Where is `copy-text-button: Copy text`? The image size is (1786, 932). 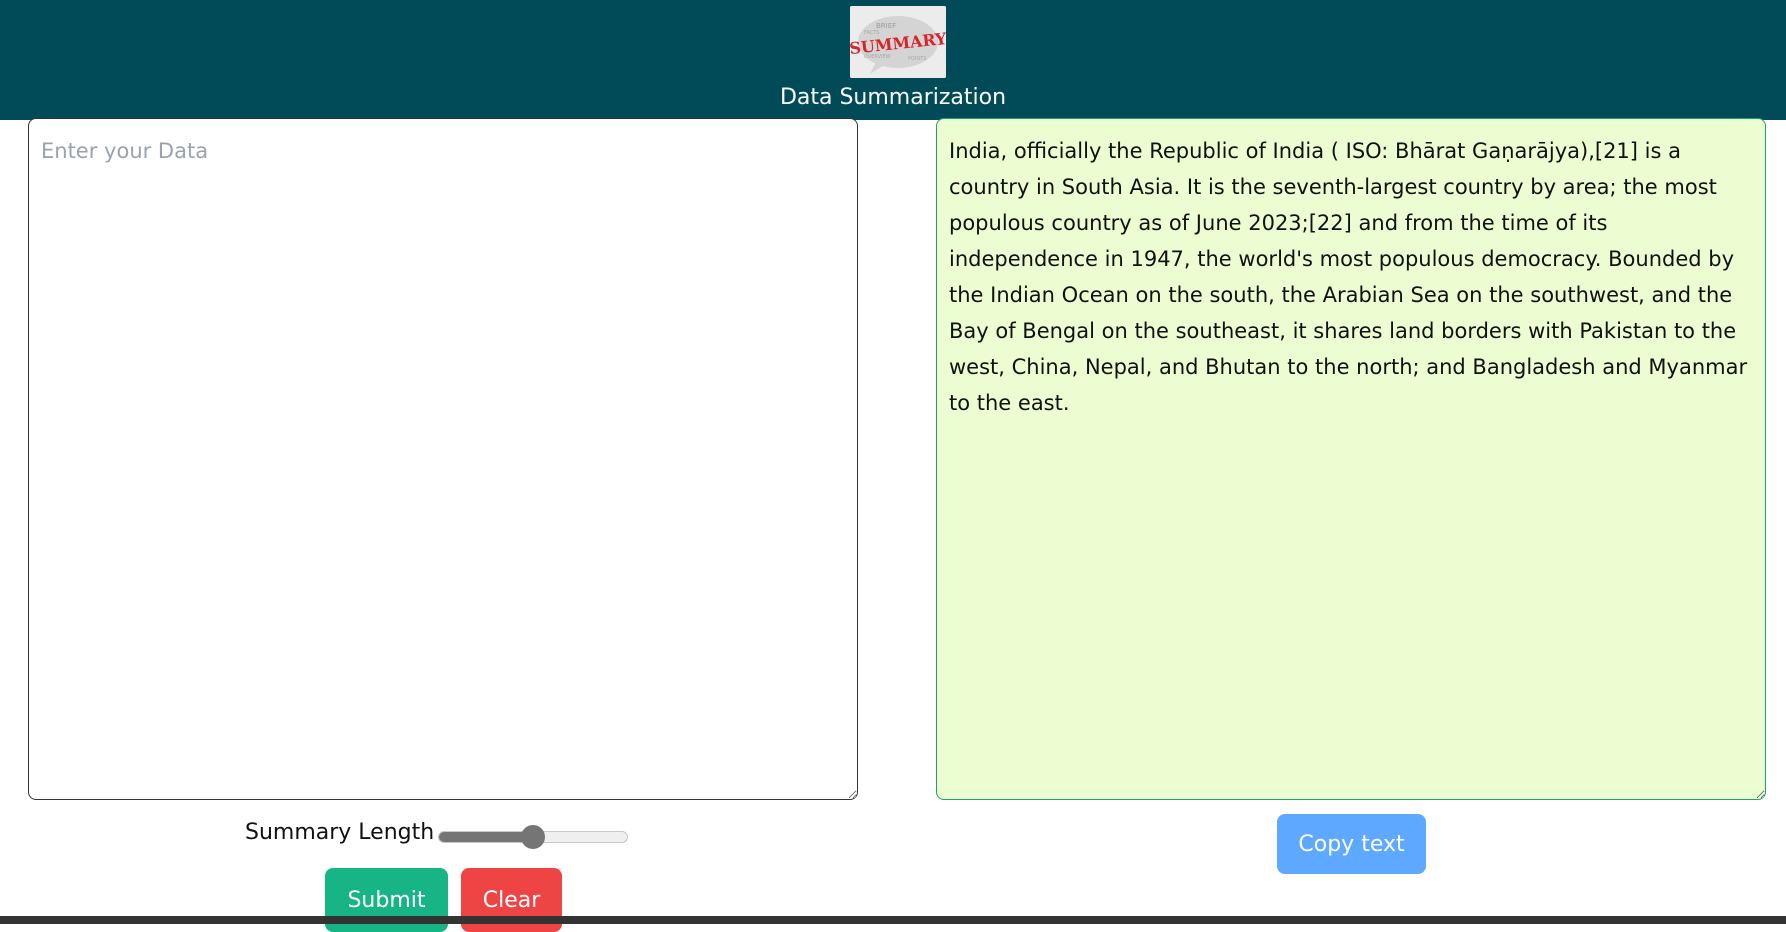
copy-text-button: Copy text is located at coordinates (1351, 844).